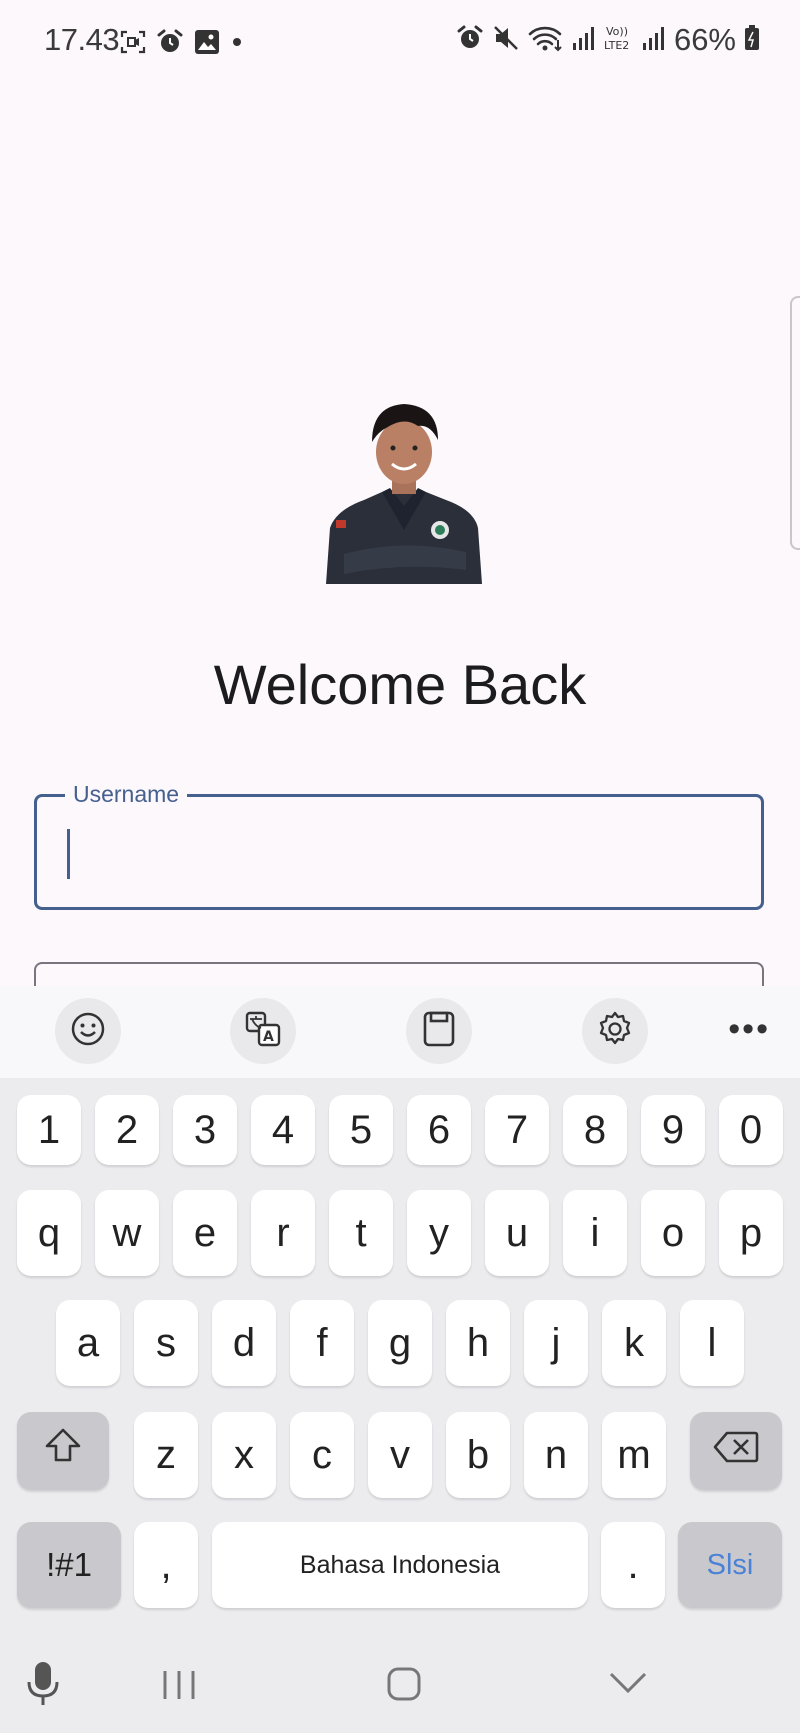 This screenshot has height=1733, width=800. Describe the element at coordinates (749, 1029) in the screenshot. I see `more-options-icon: •••` at that location.